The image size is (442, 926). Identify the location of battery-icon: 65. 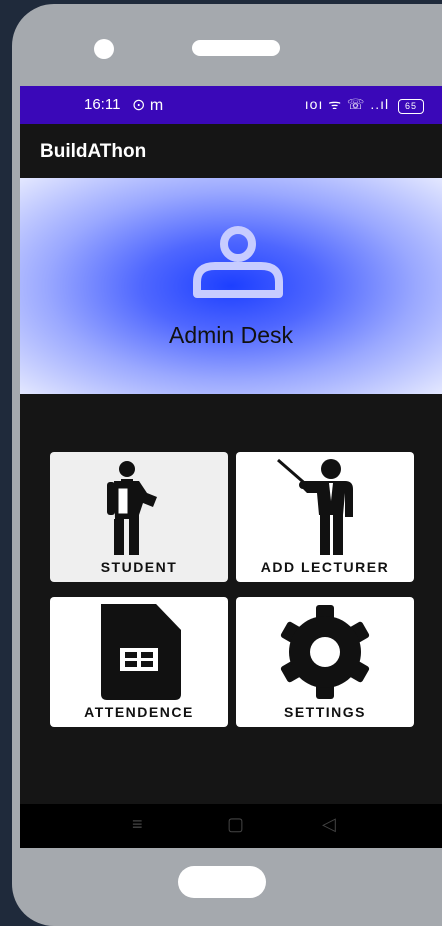
(411, 106).